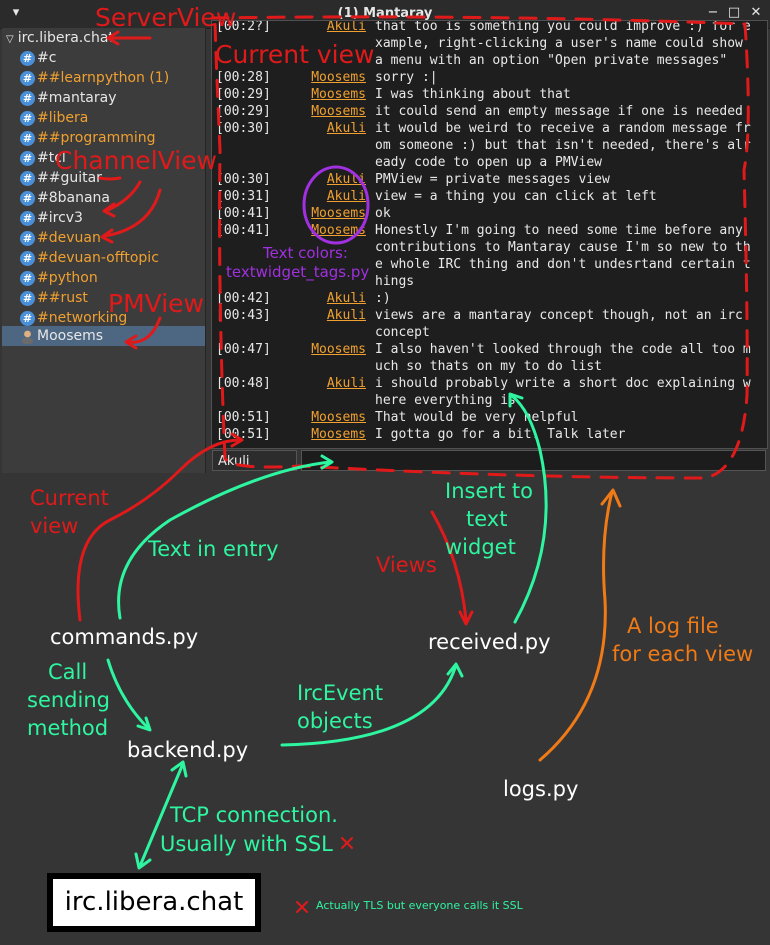 The image size is (770, 945). Describe the element at coordinates (246, 844) in the screenshot. I see `tcp-label-2: Usually with SSL` at that location.